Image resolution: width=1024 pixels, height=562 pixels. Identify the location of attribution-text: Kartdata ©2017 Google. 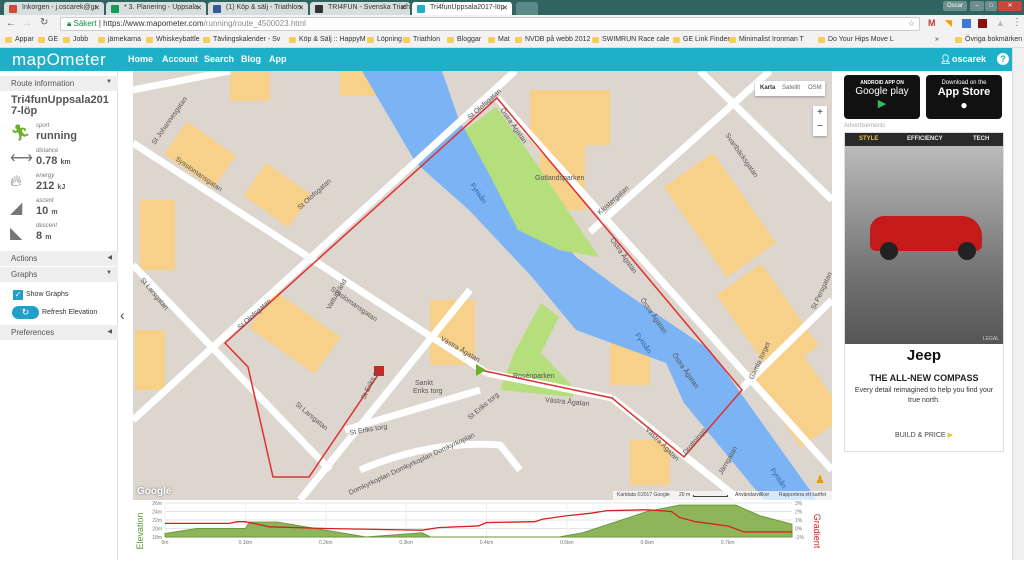
(643, 495).